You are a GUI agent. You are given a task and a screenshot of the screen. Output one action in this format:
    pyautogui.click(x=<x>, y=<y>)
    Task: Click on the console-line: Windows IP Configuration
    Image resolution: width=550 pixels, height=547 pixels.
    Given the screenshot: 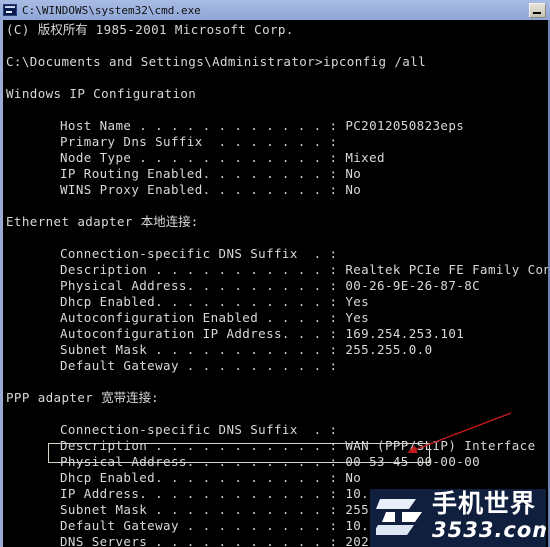 What is the action you would take?
    pyautogui.click(x=101, y=93)
    